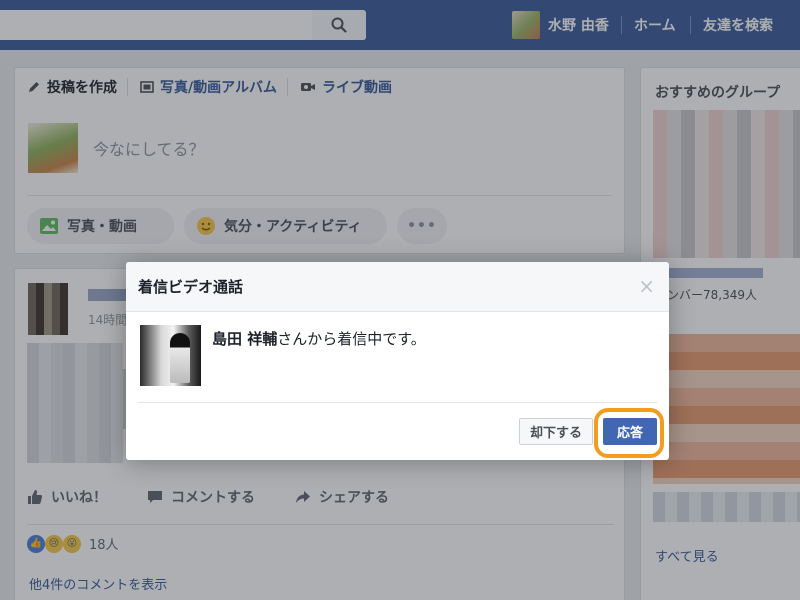 The height and width of the screenshot is (600, 800). I want to click on decline-button: 却下する, so click(556, 431).